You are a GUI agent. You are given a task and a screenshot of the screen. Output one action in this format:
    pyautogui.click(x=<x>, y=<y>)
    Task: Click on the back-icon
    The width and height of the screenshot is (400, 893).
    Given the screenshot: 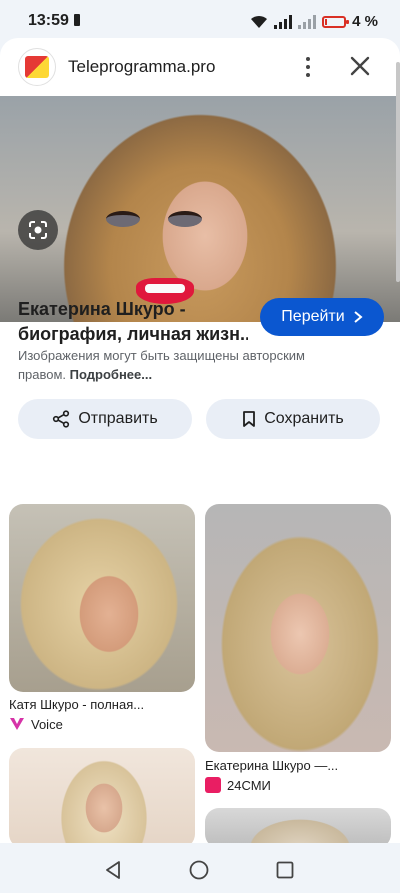 What is the action you would take?
    pyautogui.click(x=113, y=870)
    